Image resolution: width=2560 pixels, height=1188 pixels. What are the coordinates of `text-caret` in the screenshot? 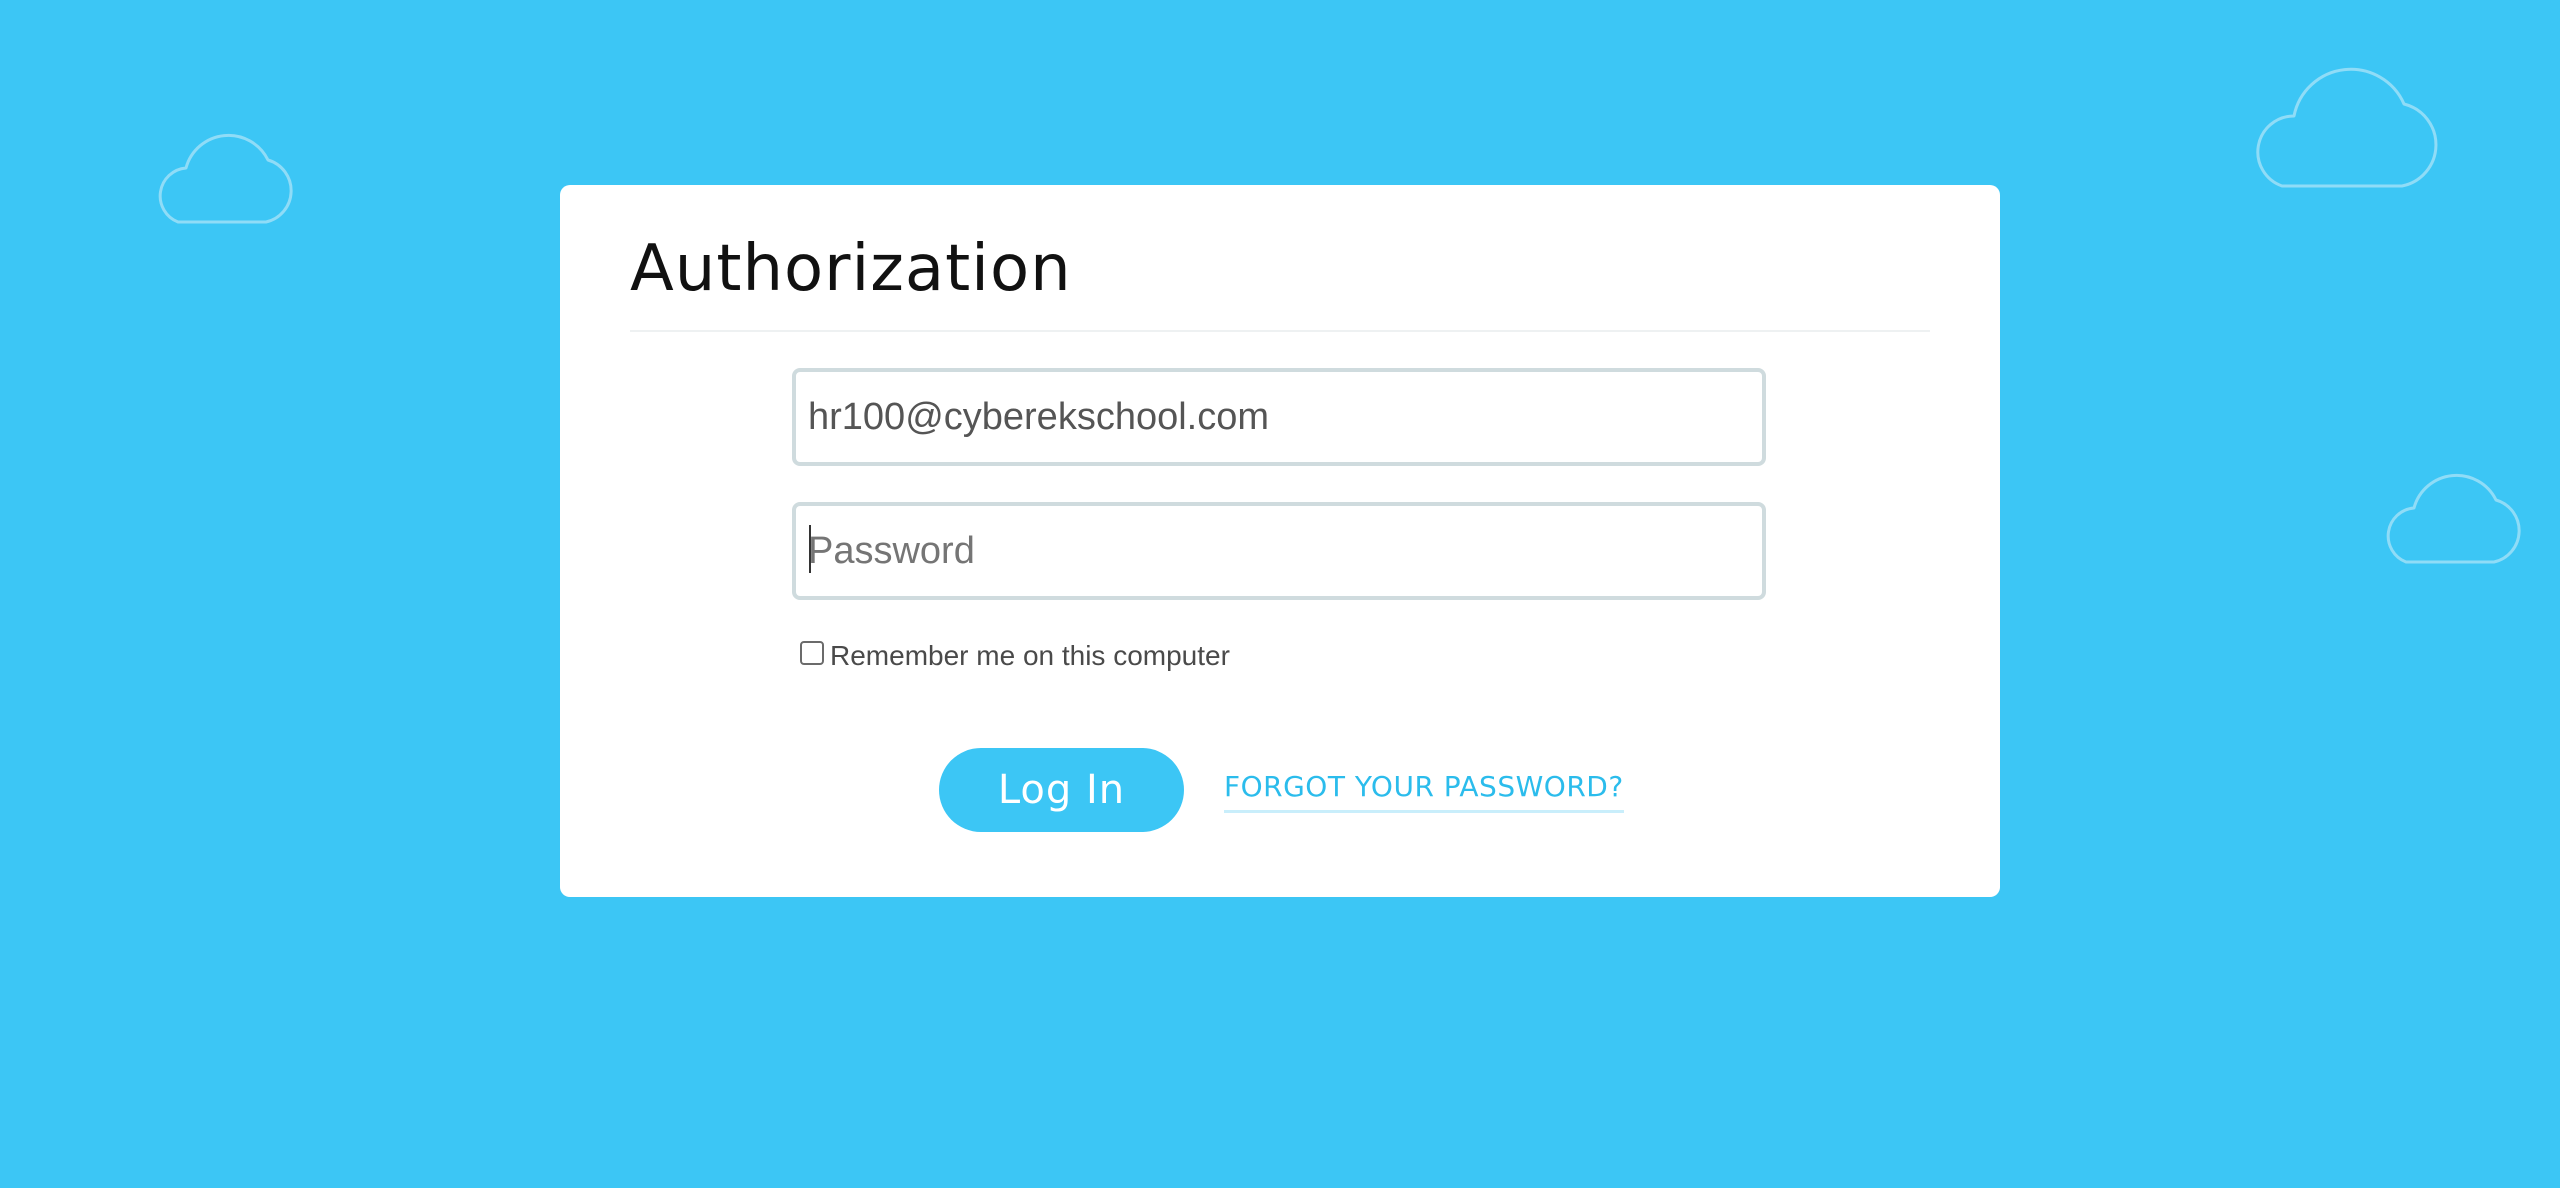 It's located at (810, 549).